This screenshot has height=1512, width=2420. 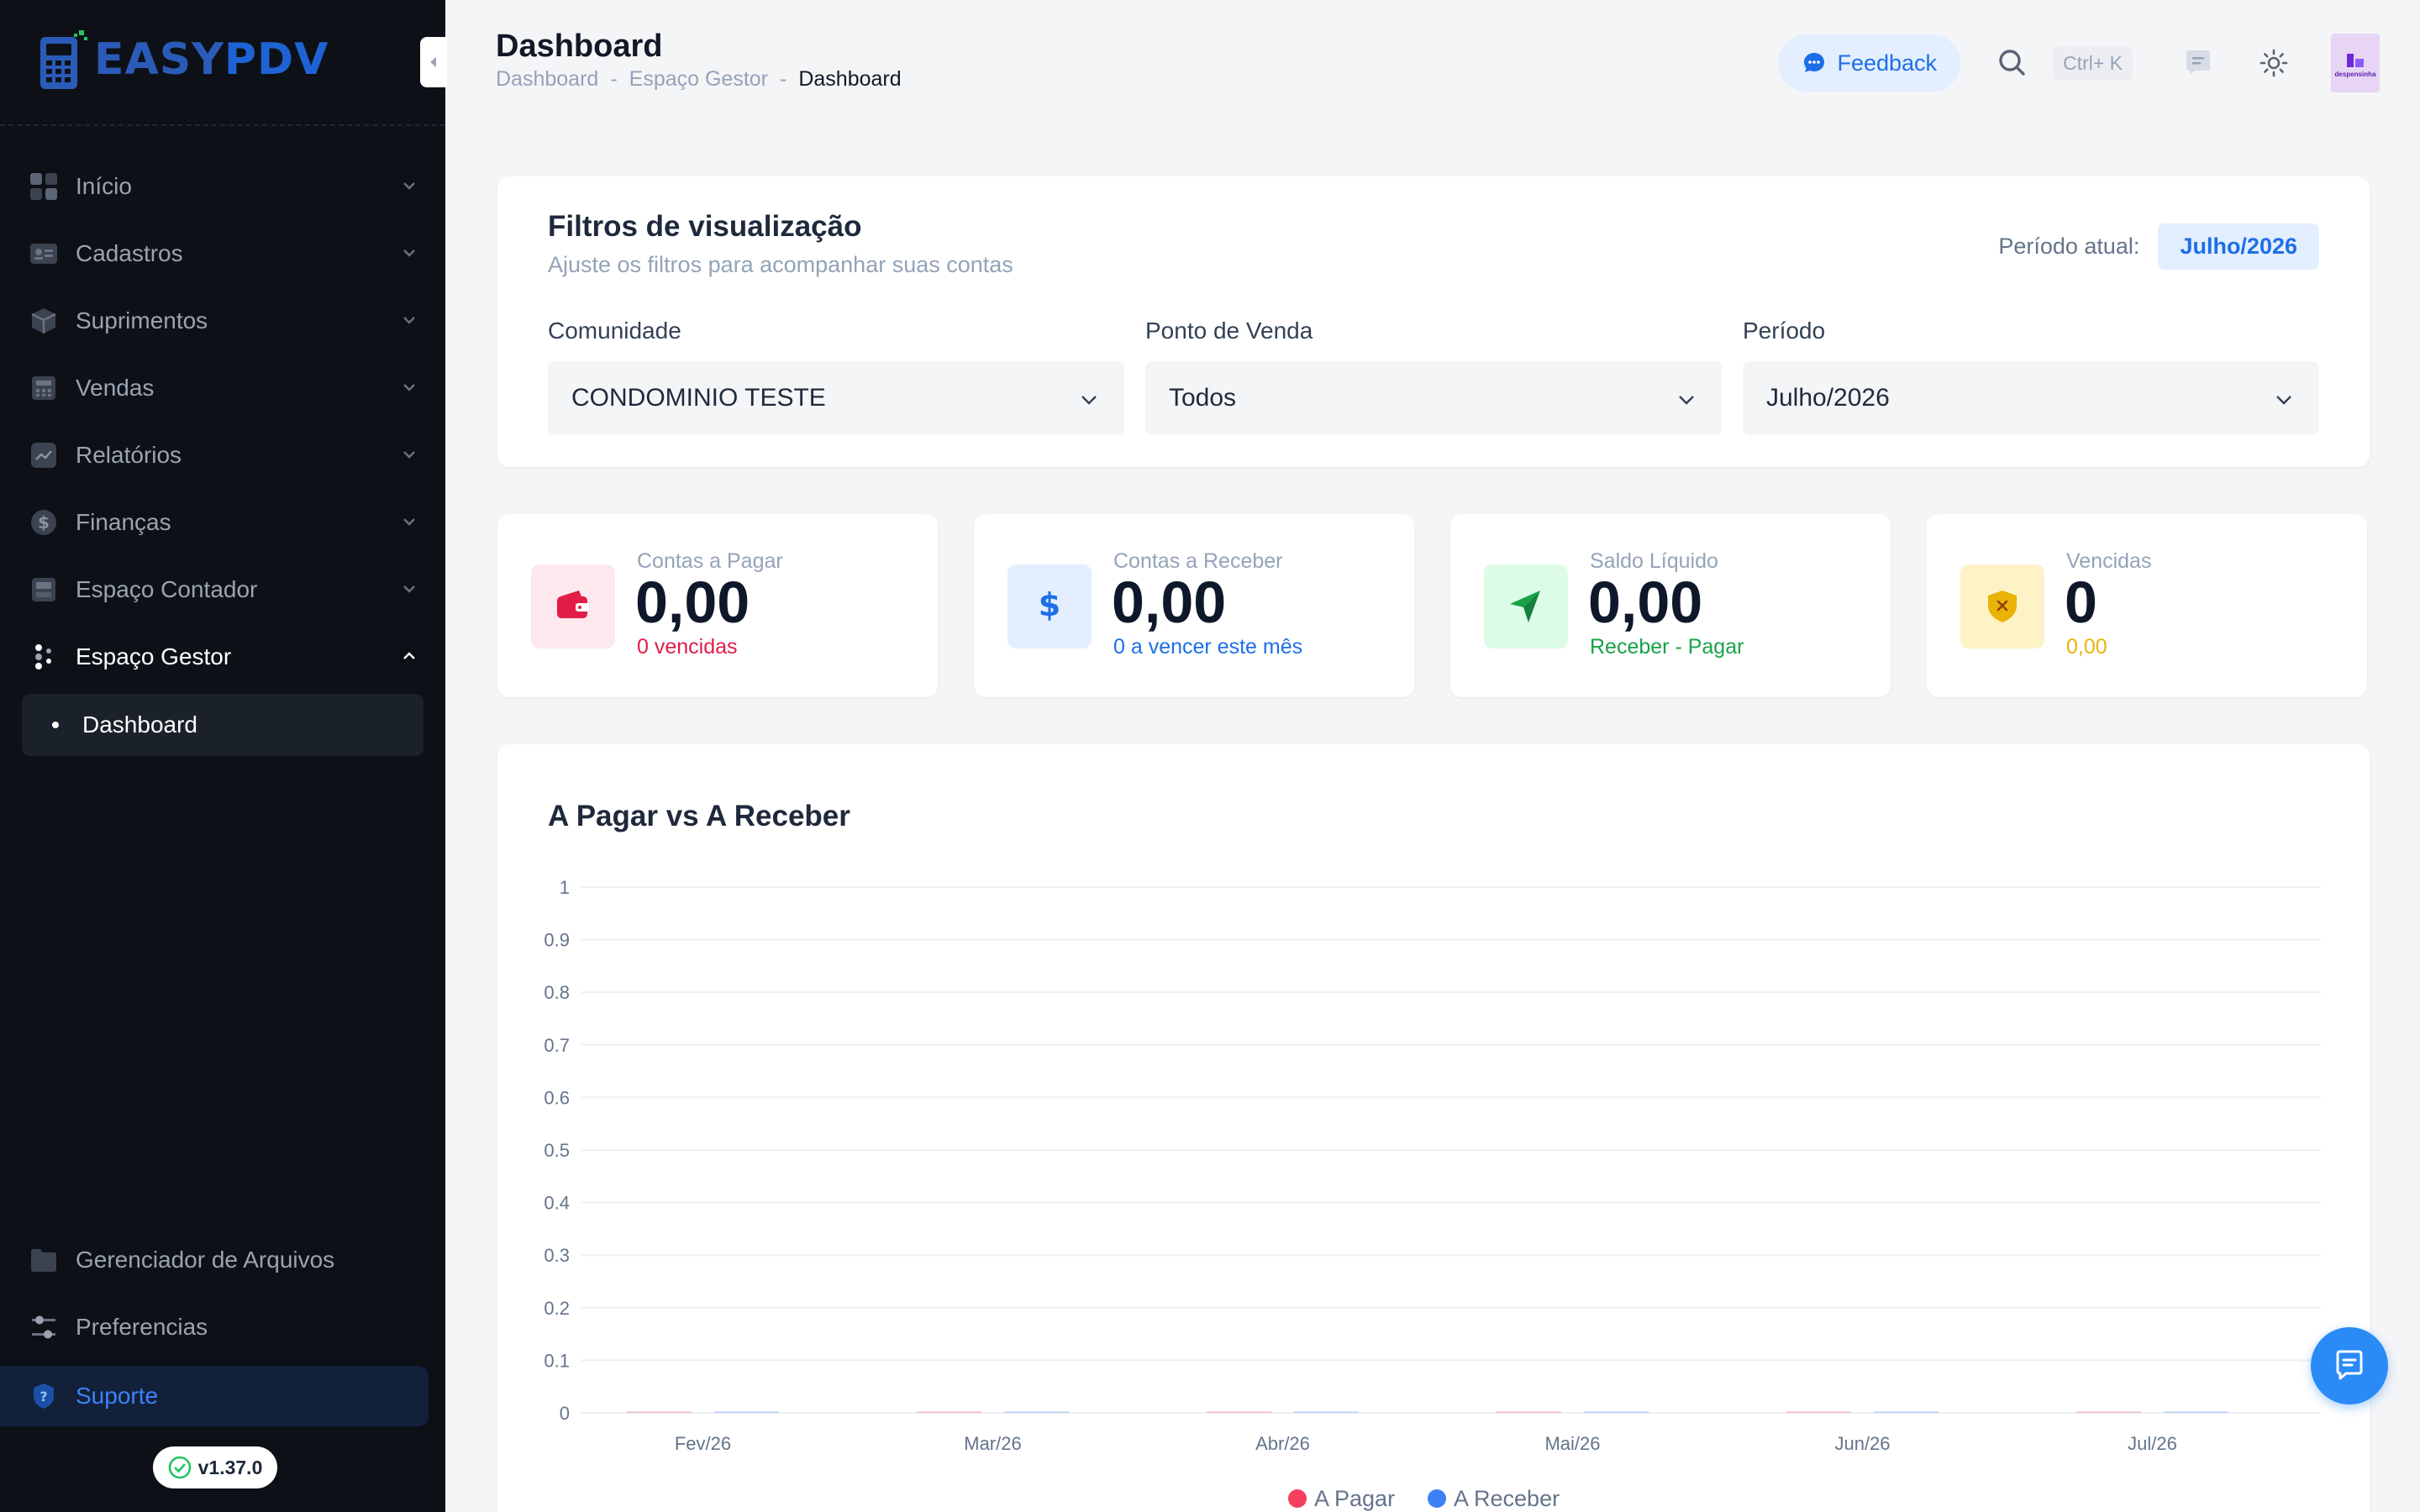 I want to click on x-tick-label: Mai/26, so click(x=1572, y=1443).